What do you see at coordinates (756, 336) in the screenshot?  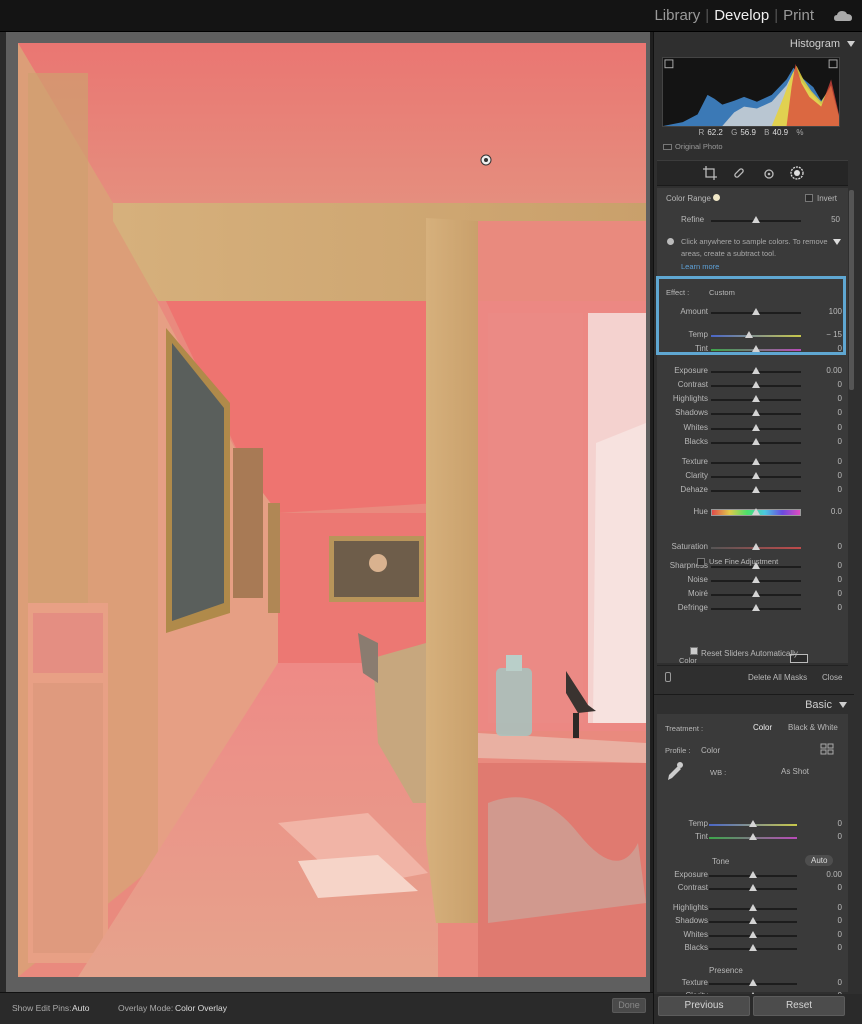 I see `temp-slider-track` at bounding box center [756, 336].